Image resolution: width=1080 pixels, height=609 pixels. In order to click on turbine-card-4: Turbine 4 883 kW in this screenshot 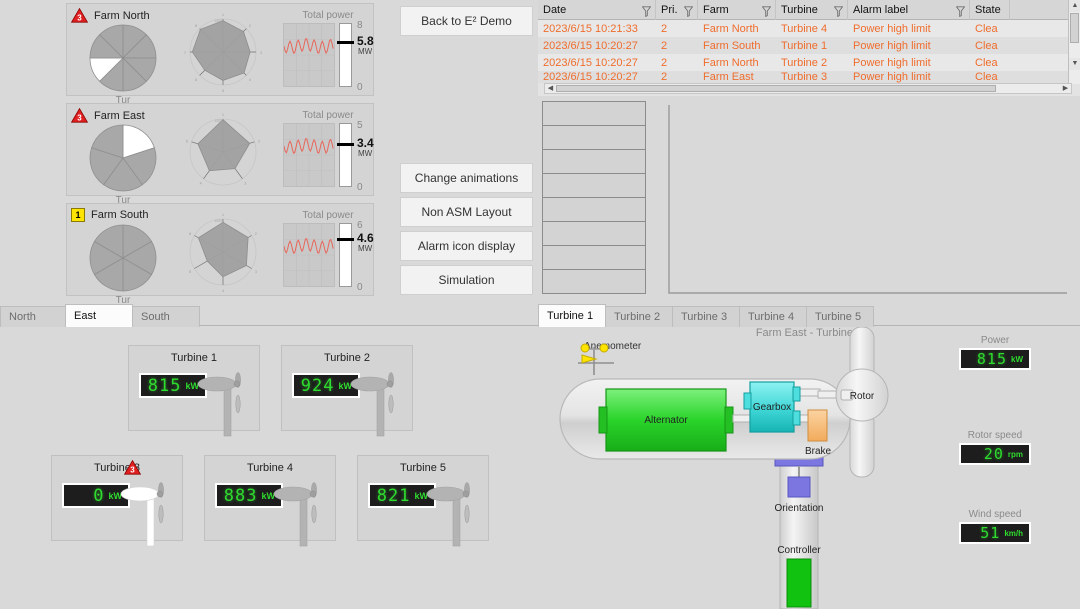, I will do `click(270, 501)`.